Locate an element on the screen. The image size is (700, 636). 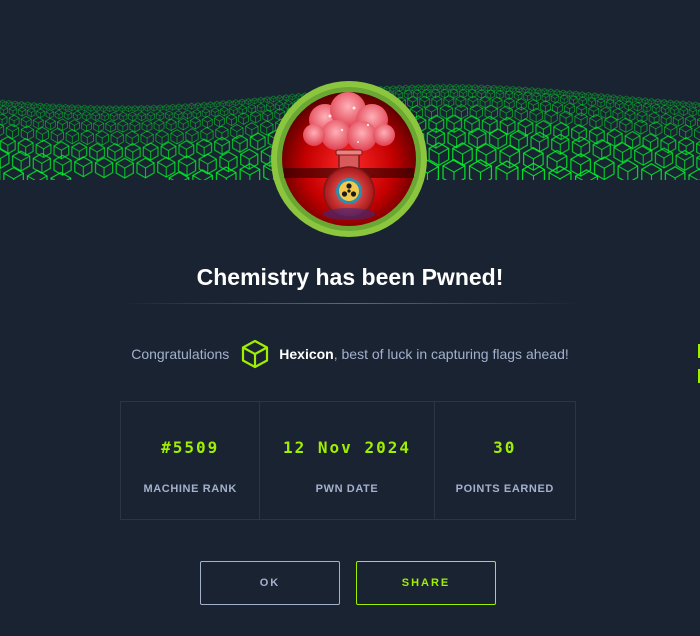
title-divider is located at coordinates (350, 303).